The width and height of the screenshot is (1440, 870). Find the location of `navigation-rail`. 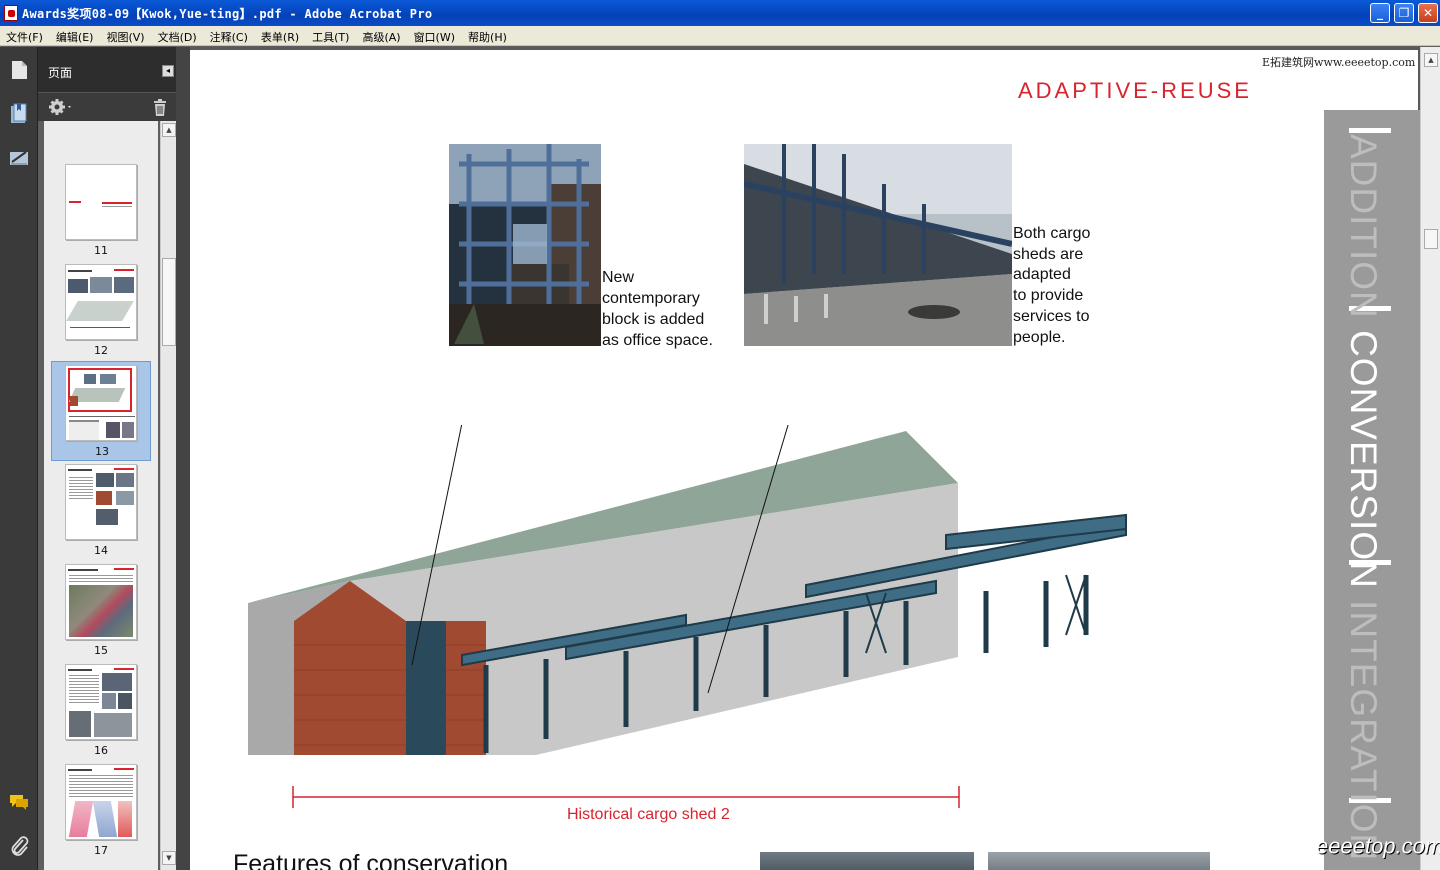

navigation-rail is located at coordinates (19, 458).